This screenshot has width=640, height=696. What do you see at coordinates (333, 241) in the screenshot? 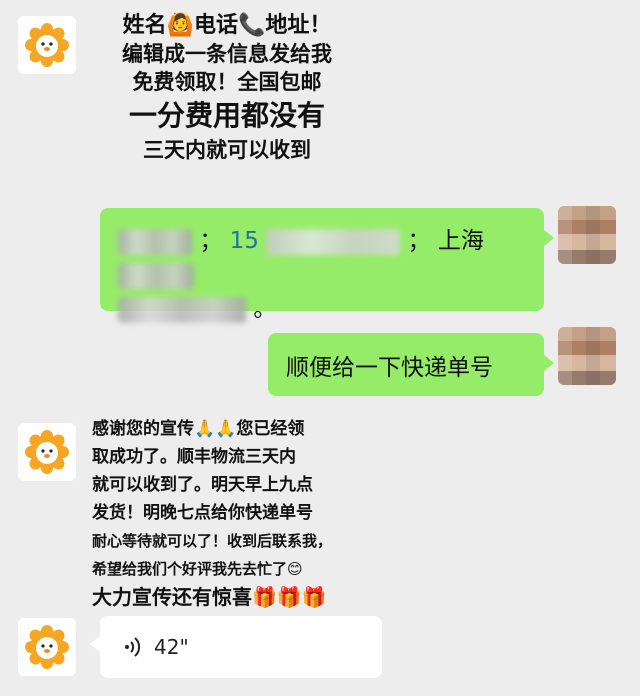
I see `redacted-phone` at bounding box center [333, 241].